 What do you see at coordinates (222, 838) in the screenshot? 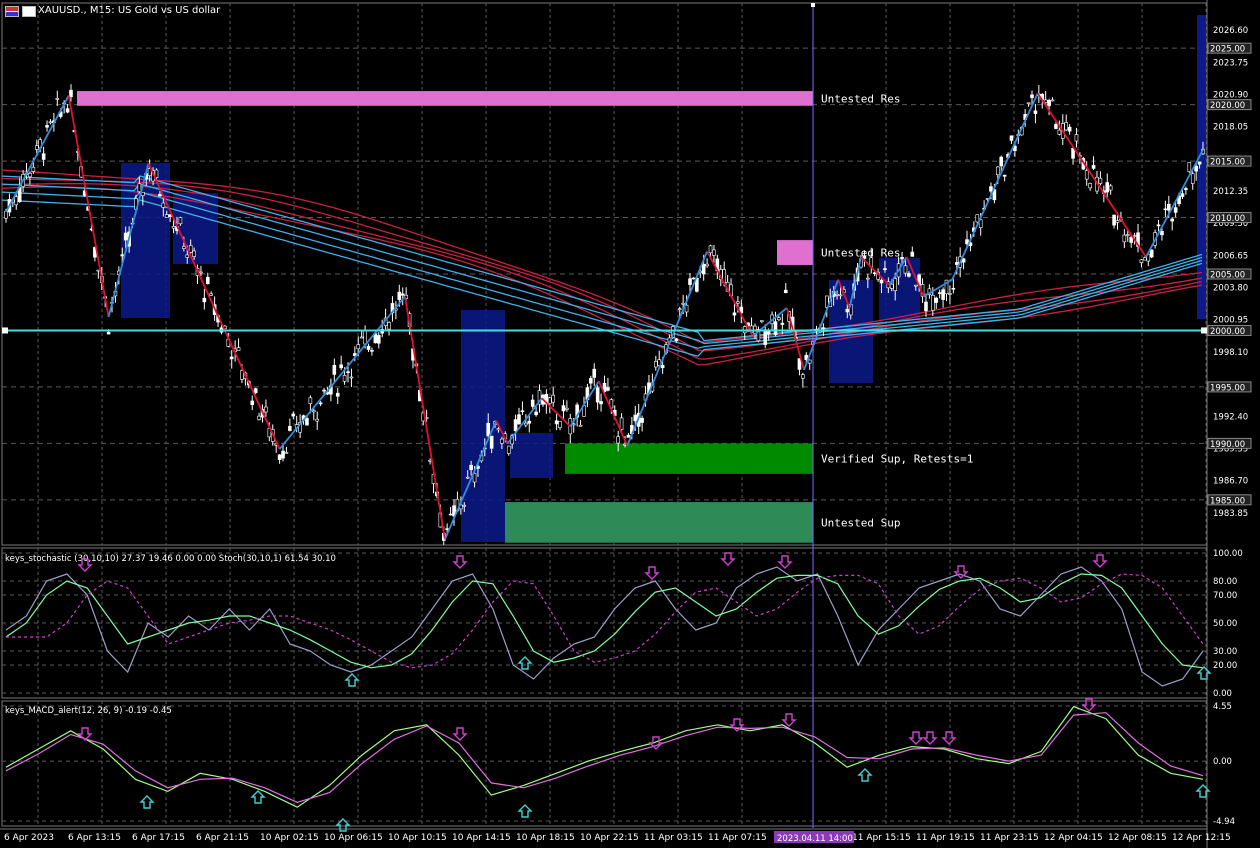
I see `x-axis-label: 6 Apr 21:15` at bounding box center [222, 838].